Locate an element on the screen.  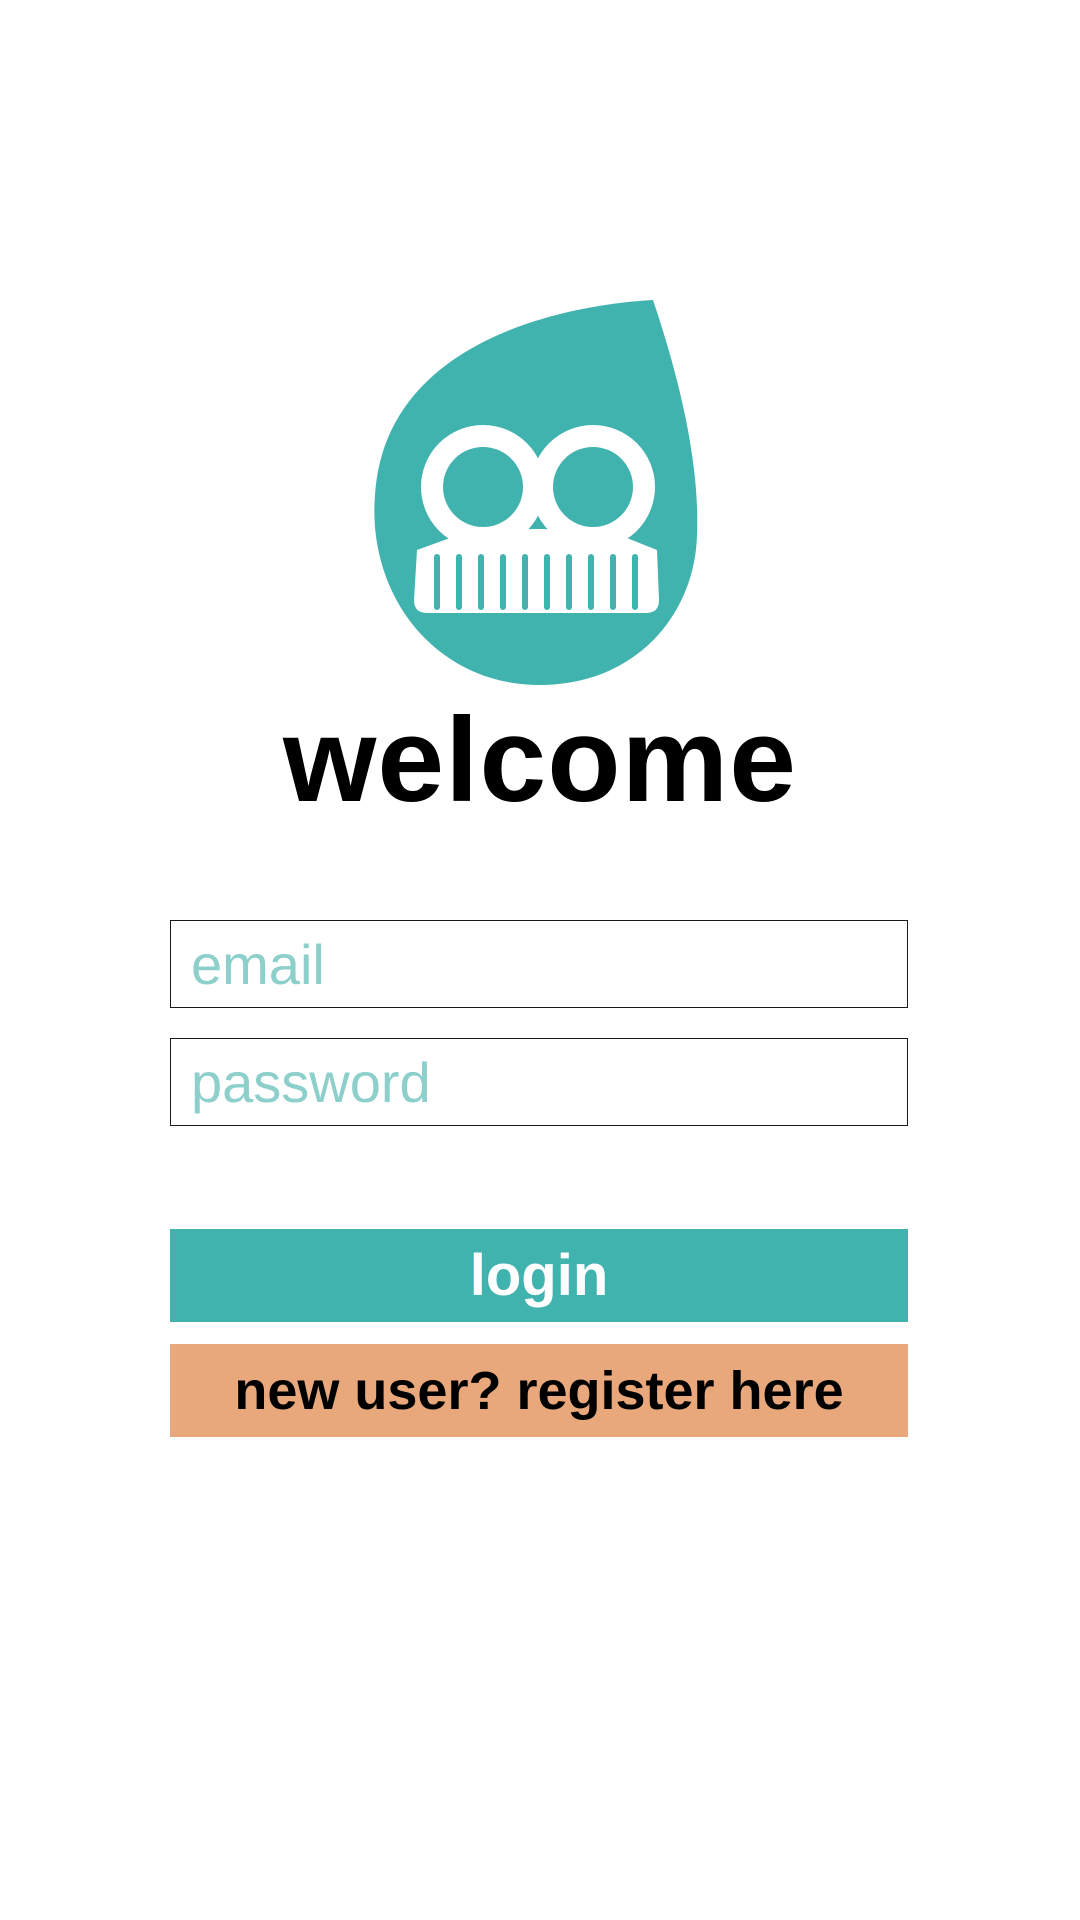
register-button: new user? register here is located at coordinates (539, 1390).